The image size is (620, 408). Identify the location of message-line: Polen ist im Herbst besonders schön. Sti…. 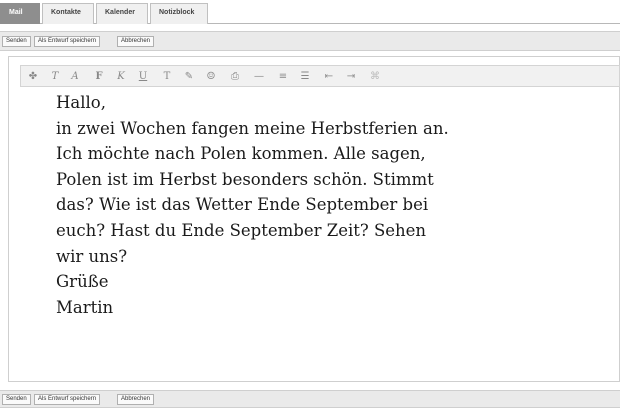
(245, 179).